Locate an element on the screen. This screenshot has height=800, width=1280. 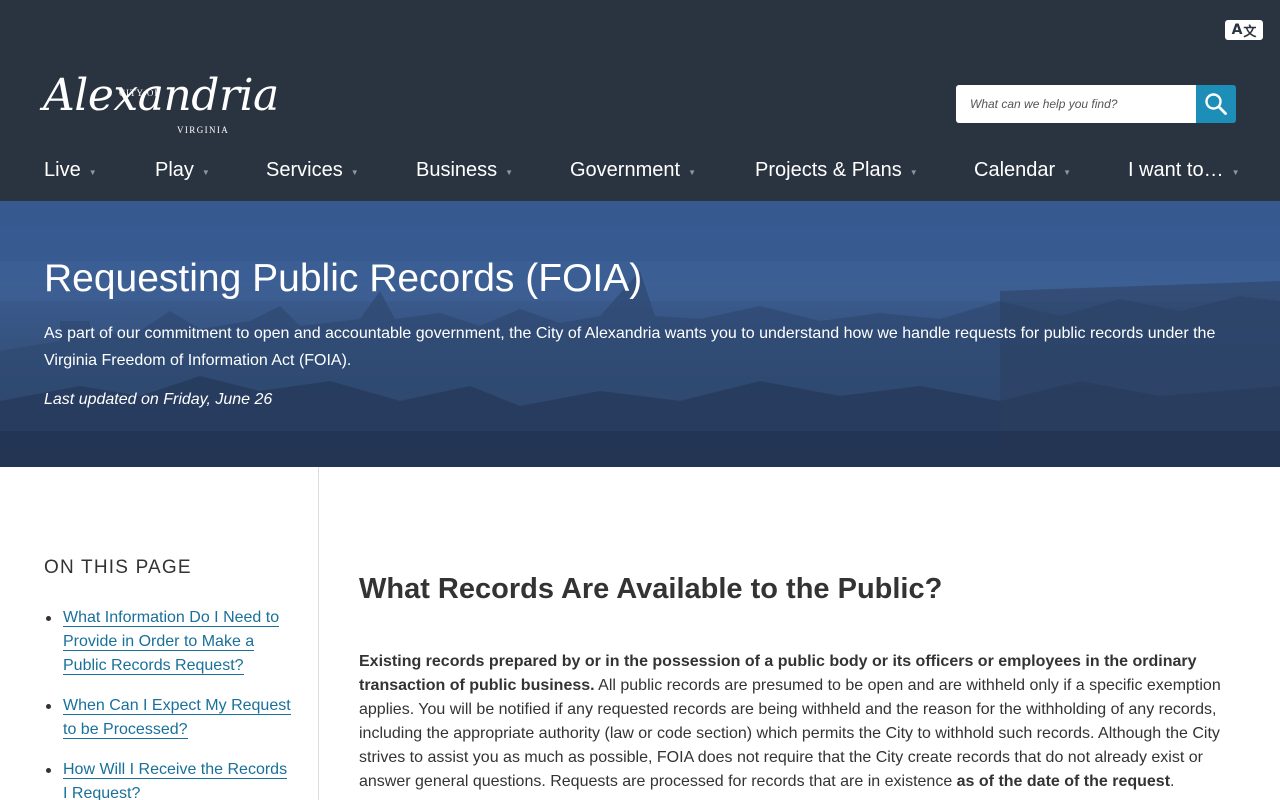
logo-state: VIRGINIA is located at coordinates (203, 130).